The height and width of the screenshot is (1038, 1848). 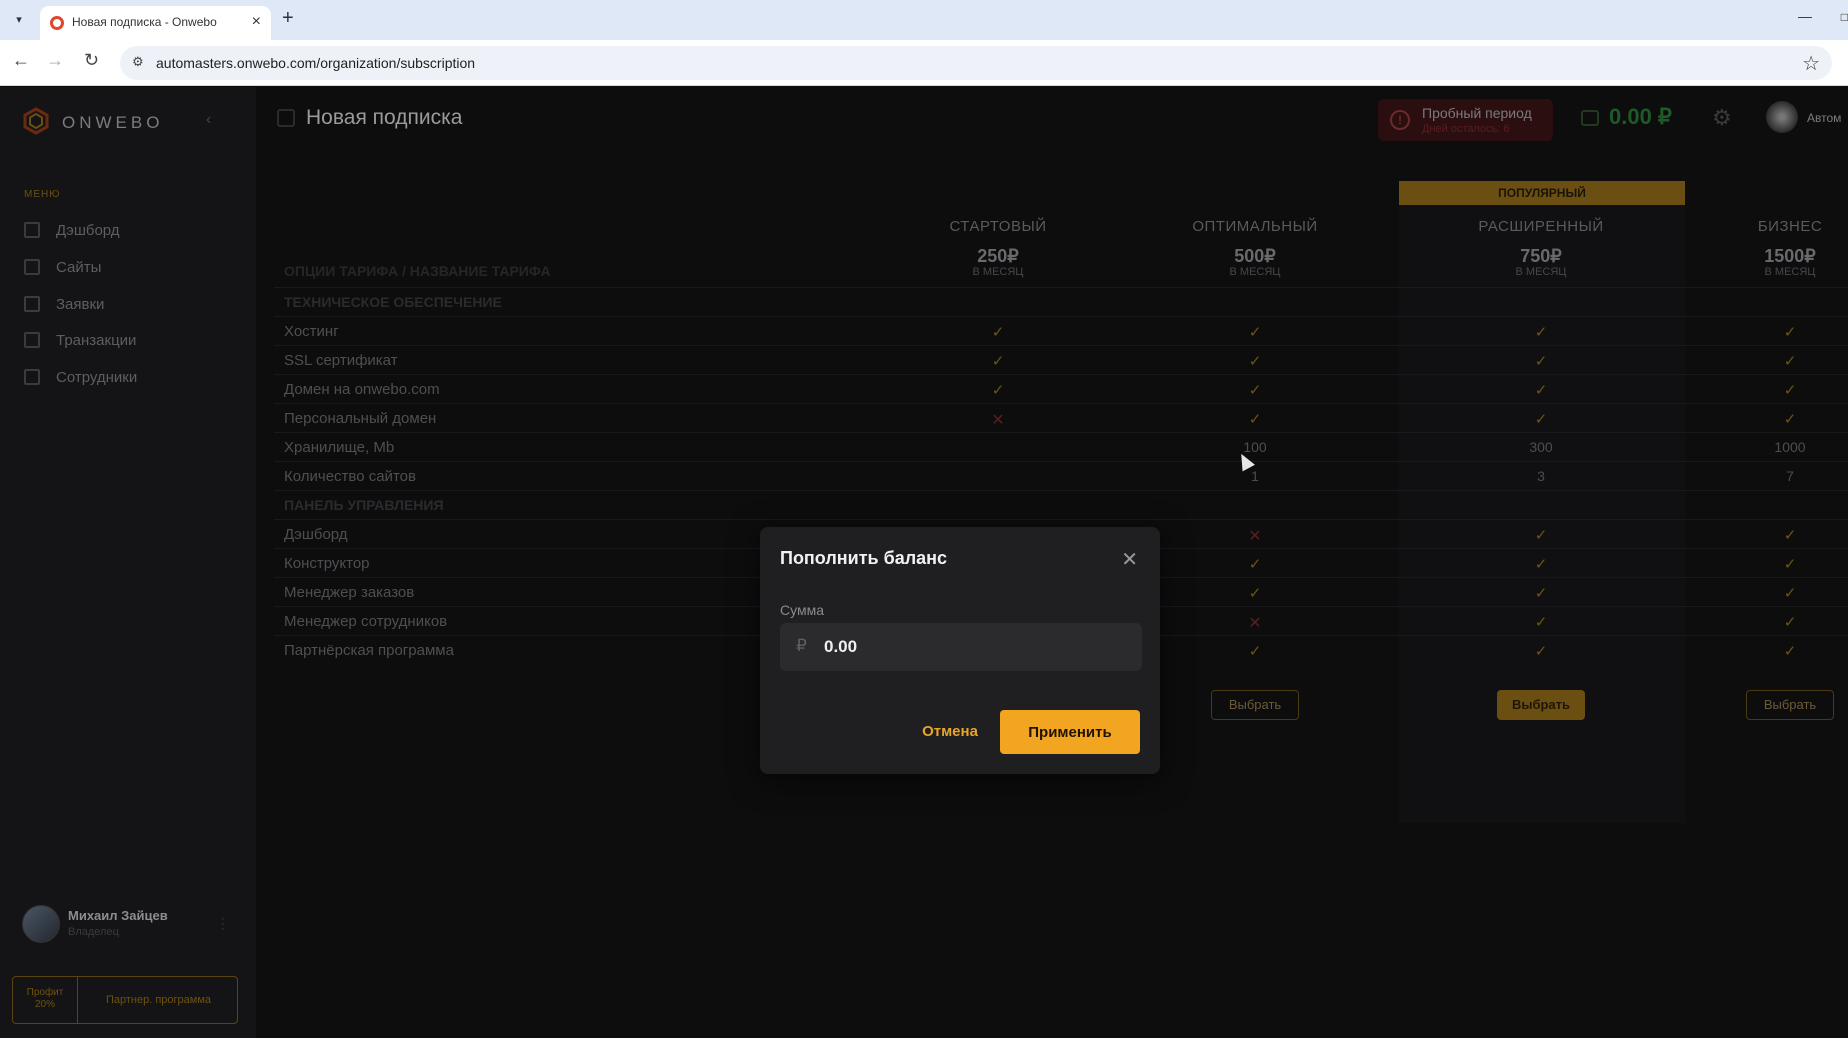 What do you see at coordinates (350, 476) in the screenshot?
I see `option-label: Количество сайтов` at bounding box center [350, 476].